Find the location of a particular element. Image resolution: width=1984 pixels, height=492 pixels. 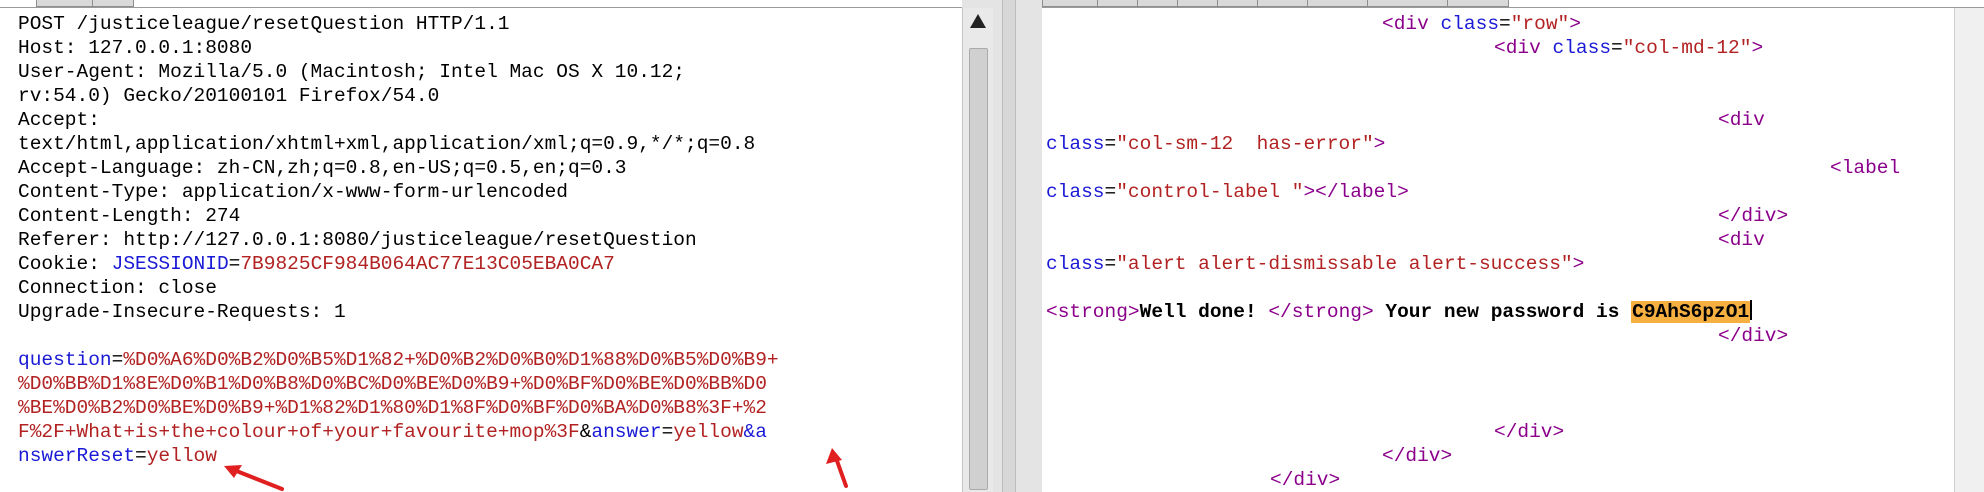

request-scrollbar is located at coordinates (977, 250).